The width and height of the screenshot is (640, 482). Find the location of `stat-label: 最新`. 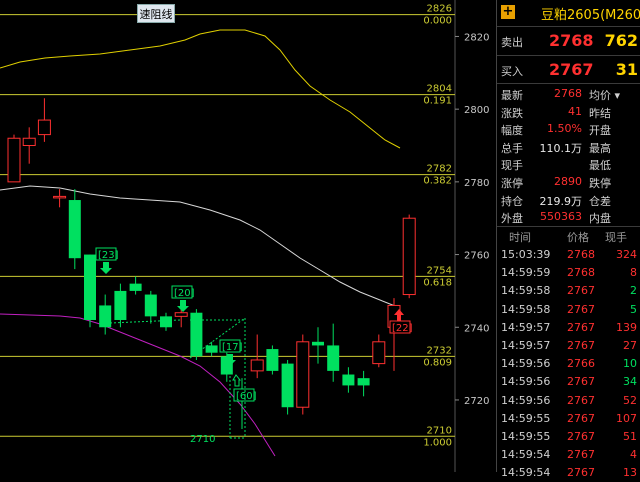

stat-label: 最新 is located at coordinates (512, 95).